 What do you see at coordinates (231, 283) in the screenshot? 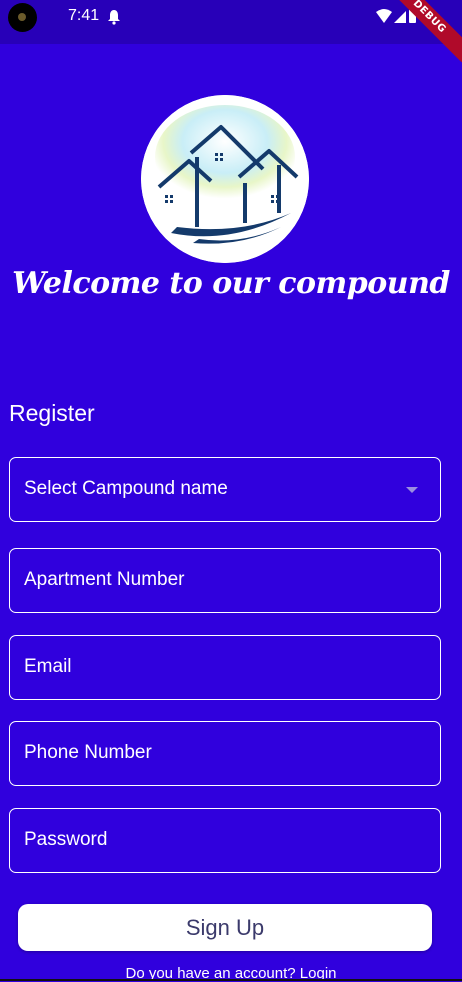
I see `welcome-title: Welcome to our compound` at bounding box center [231, 283].